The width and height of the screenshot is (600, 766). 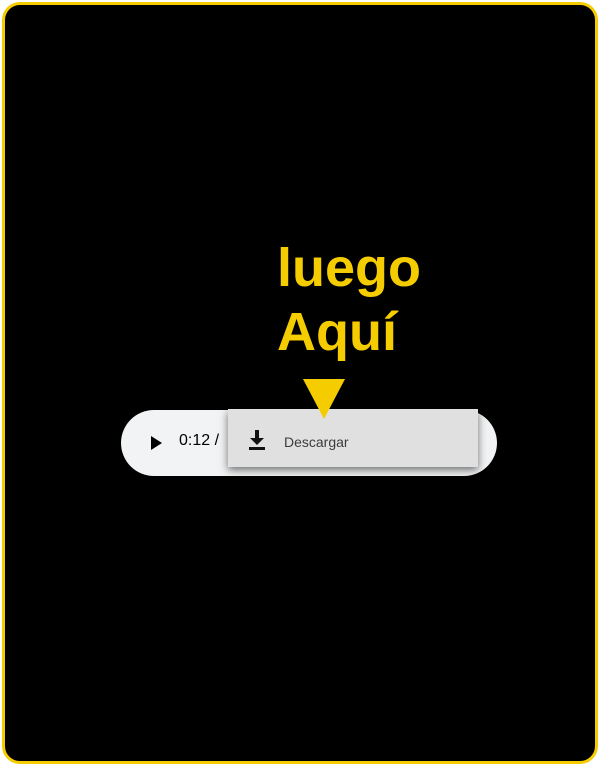 What do you see at coordinates (349, 268) in the screenshot?
I see `instruction-line-1: luego` at bounding box center [349, 268].